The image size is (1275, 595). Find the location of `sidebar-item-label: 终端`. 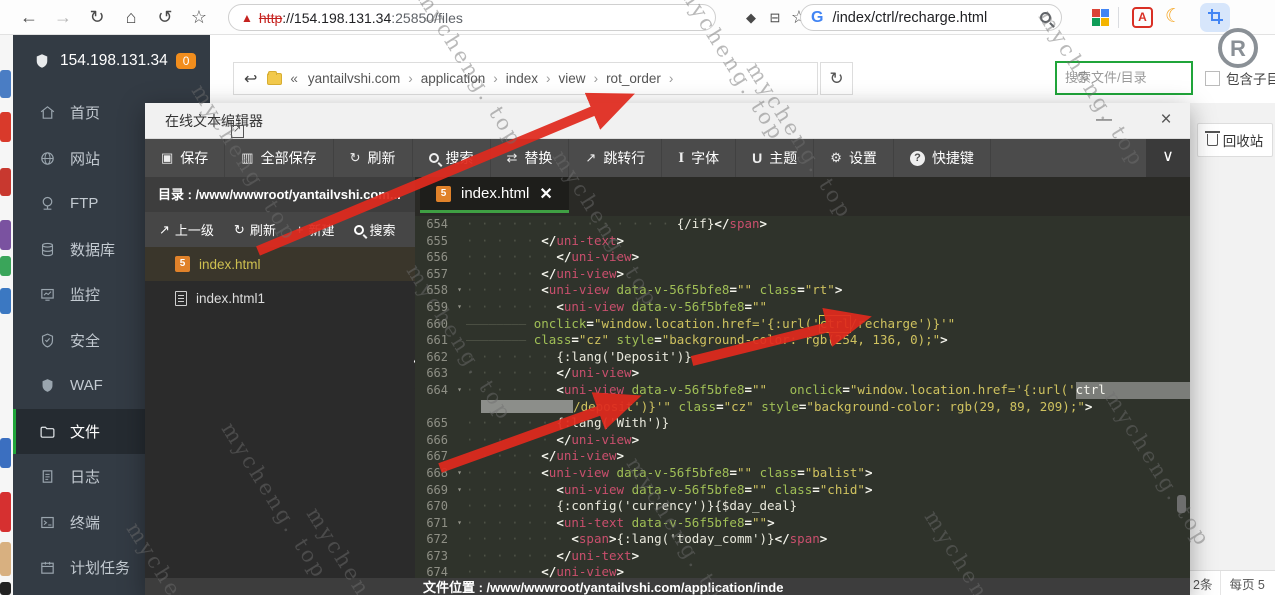

sidebar-item-label: 终端 is located at coordinates (85, 523).